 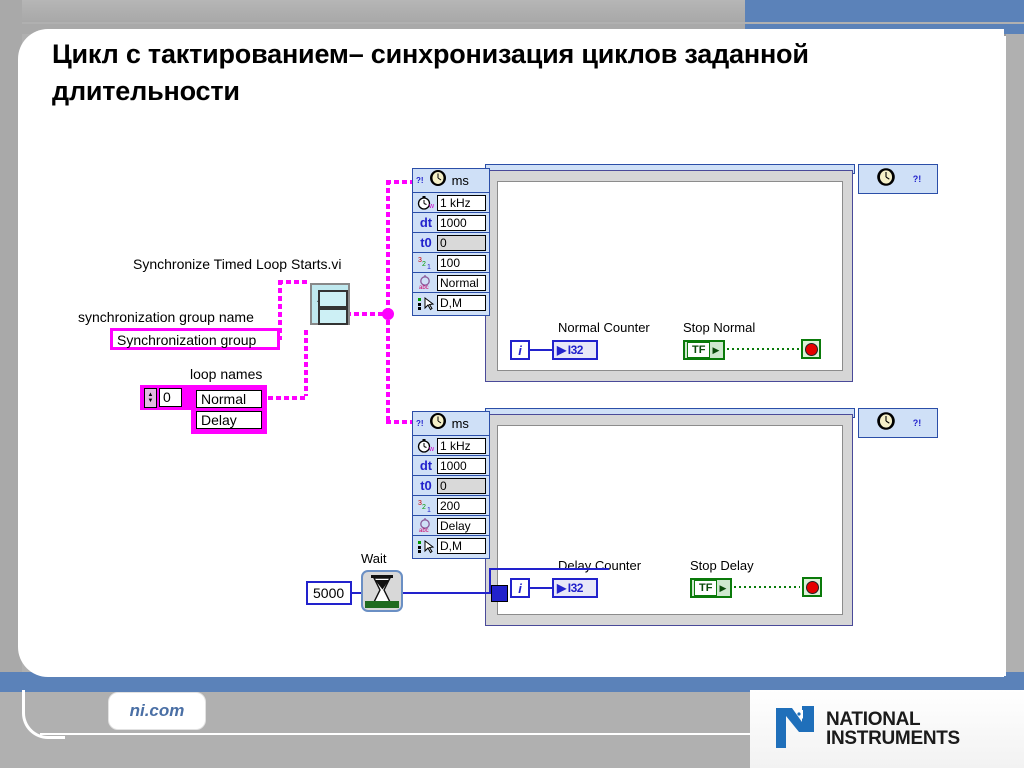 What do you see at coordinates (11, 384) in the screenshot?
I see `left-gray-margin` at bounding box center [11, 384].